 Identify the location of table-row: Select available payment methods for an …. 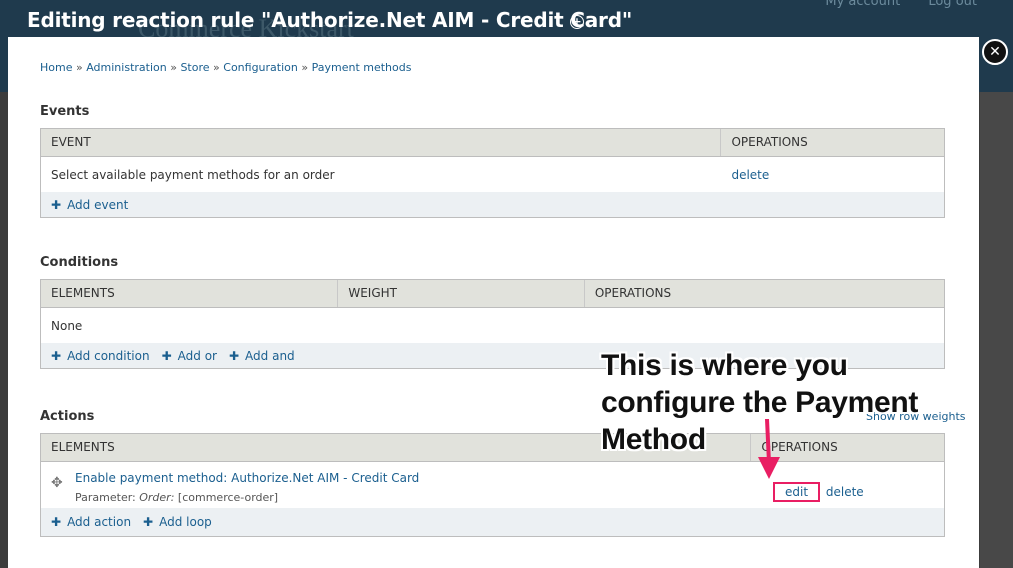
(492, 174).